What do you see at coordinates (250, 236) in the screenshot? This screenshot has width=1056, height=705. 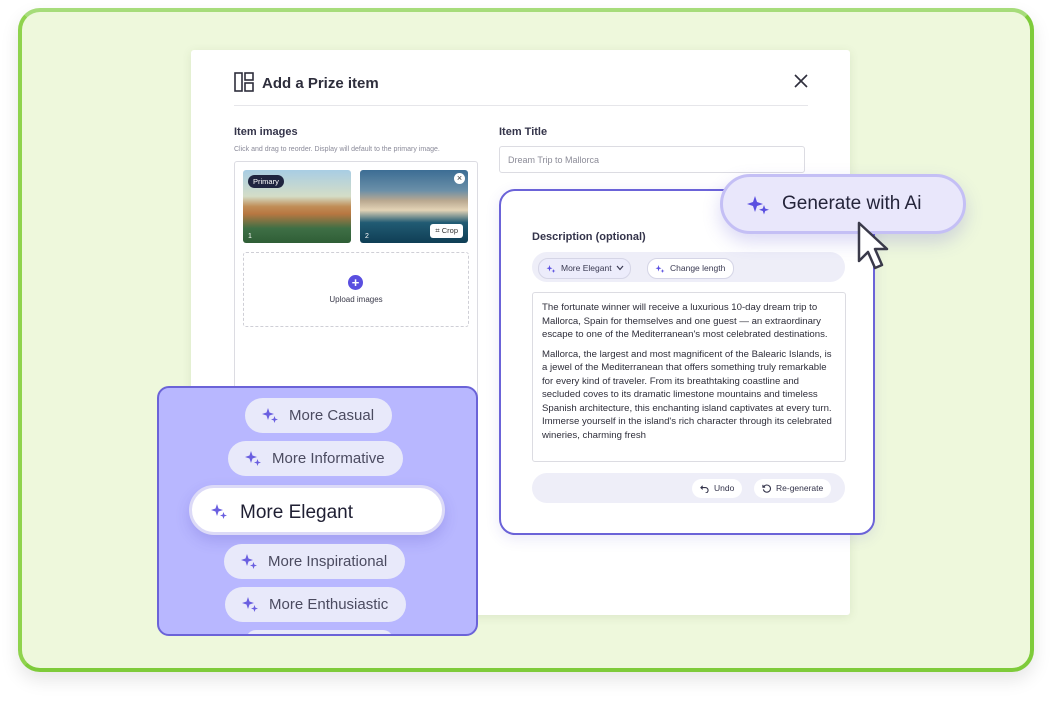 I see `image-index: 1` at bounding box center [250, 236].